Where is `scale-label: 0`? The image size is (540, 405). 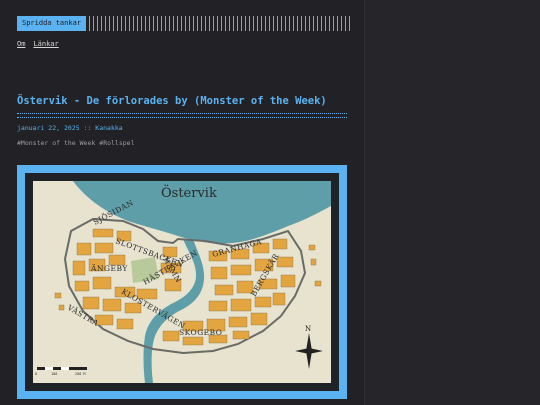 scale-label: 0 is located at coordinates (36, 374).